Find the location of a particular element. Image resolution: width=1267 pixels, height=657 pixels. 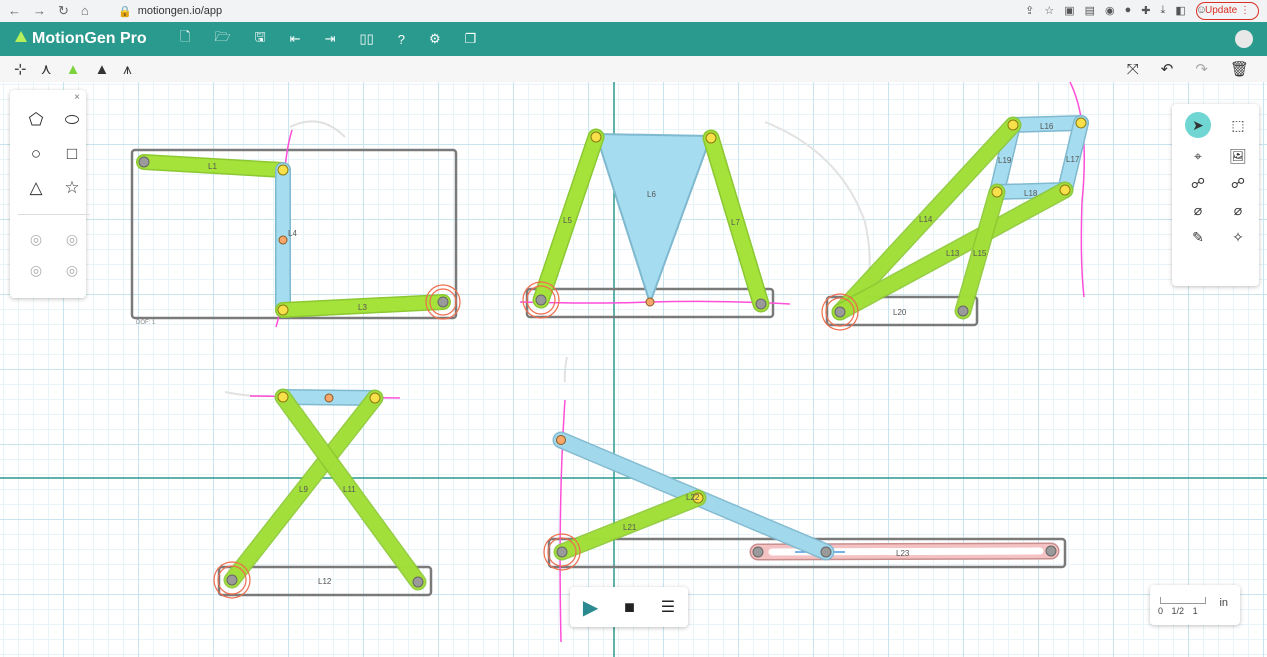

magic-icon: ✧ is located at coordinates (1238, 237).